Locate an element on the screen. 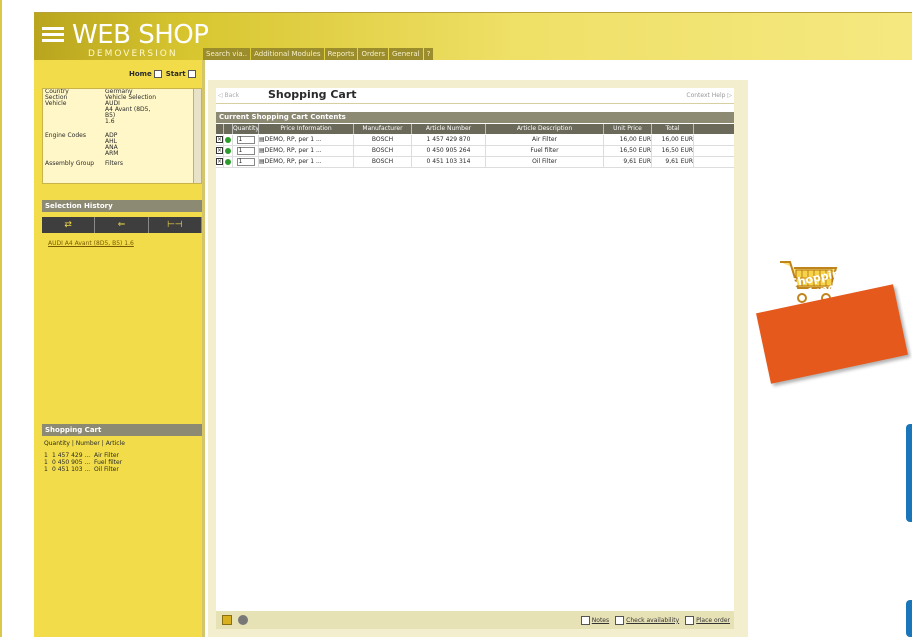  col-description: Article Description is located at coordinates (545, 129).